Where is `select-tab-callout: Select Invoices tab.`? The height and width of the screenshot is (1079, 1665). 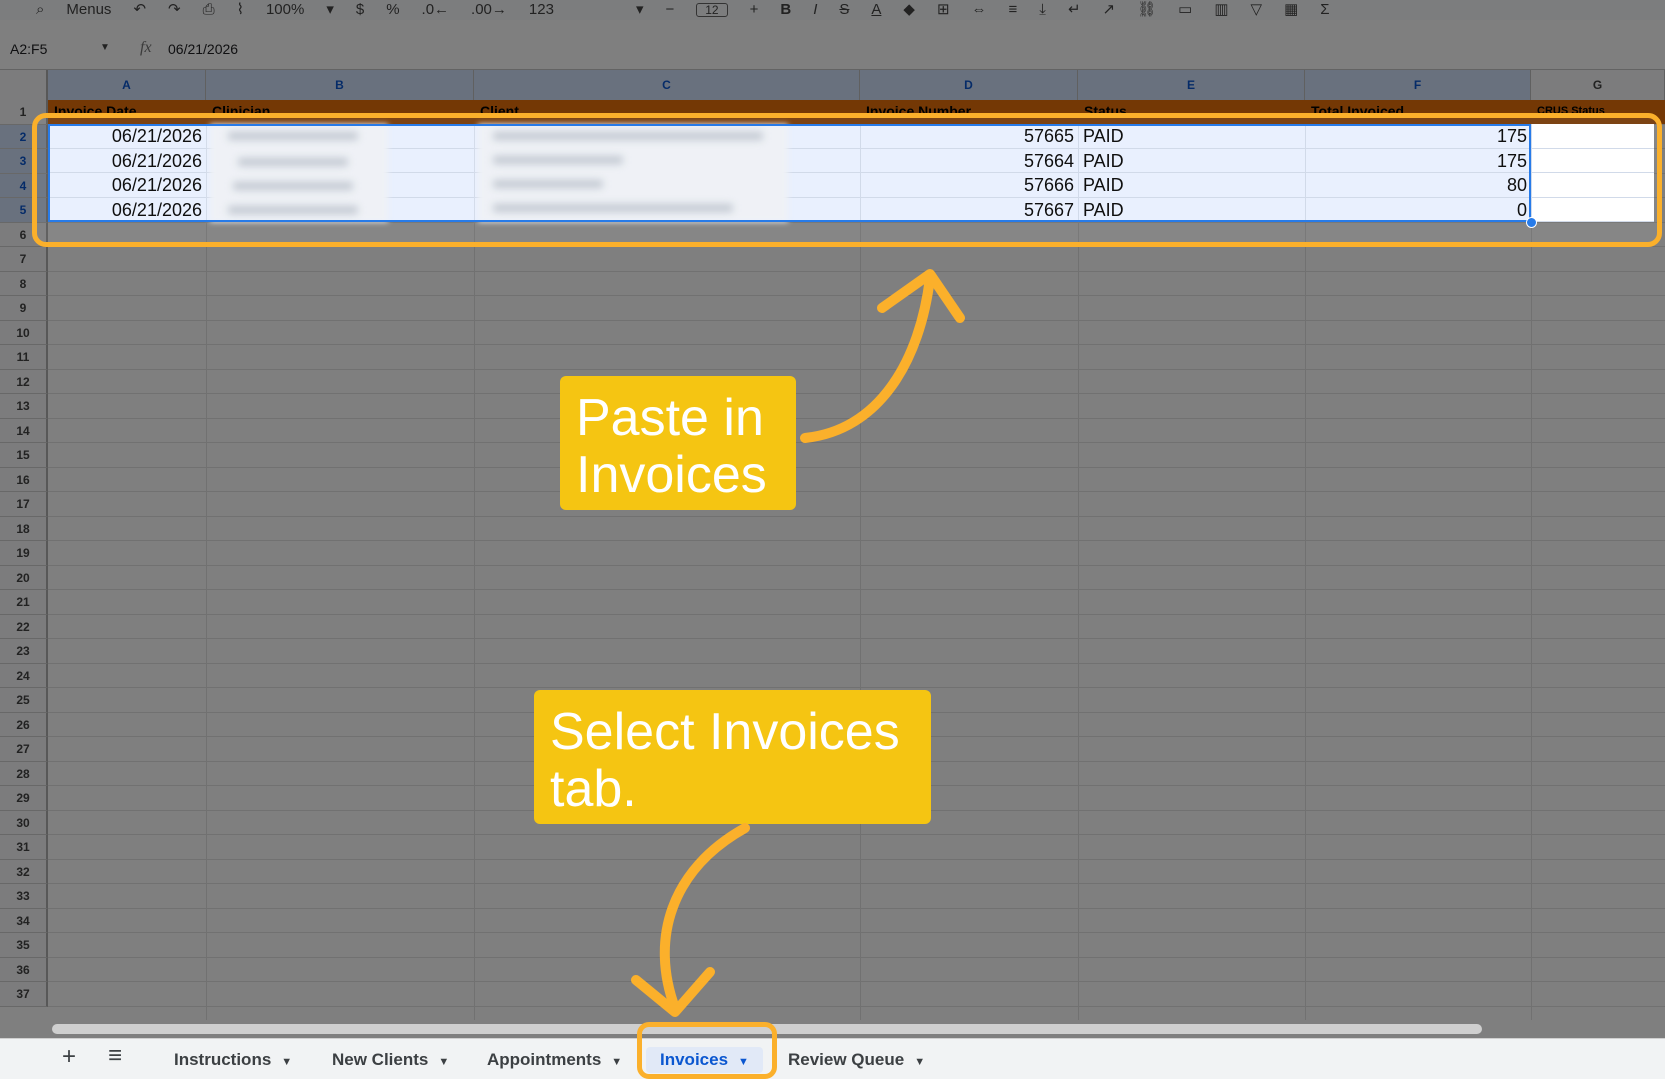
select-tab-callout: Select Invoices tab. is located at coordinates (732, 757).